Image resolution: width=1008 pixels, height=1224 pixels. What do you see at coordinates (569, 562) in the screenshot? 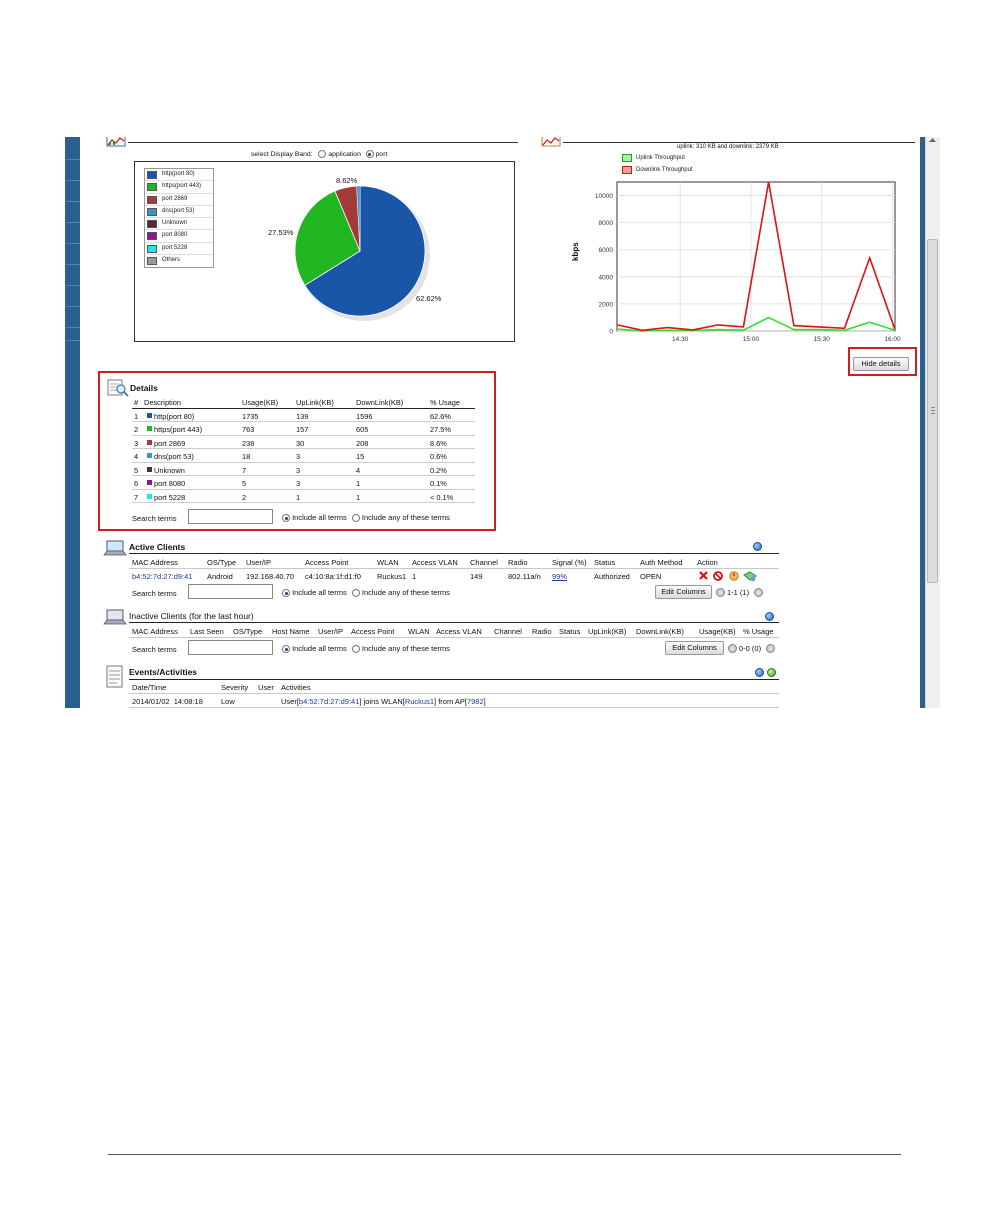
I see `col-header-signal: Signal (%)` at bounding box center [569, 562].